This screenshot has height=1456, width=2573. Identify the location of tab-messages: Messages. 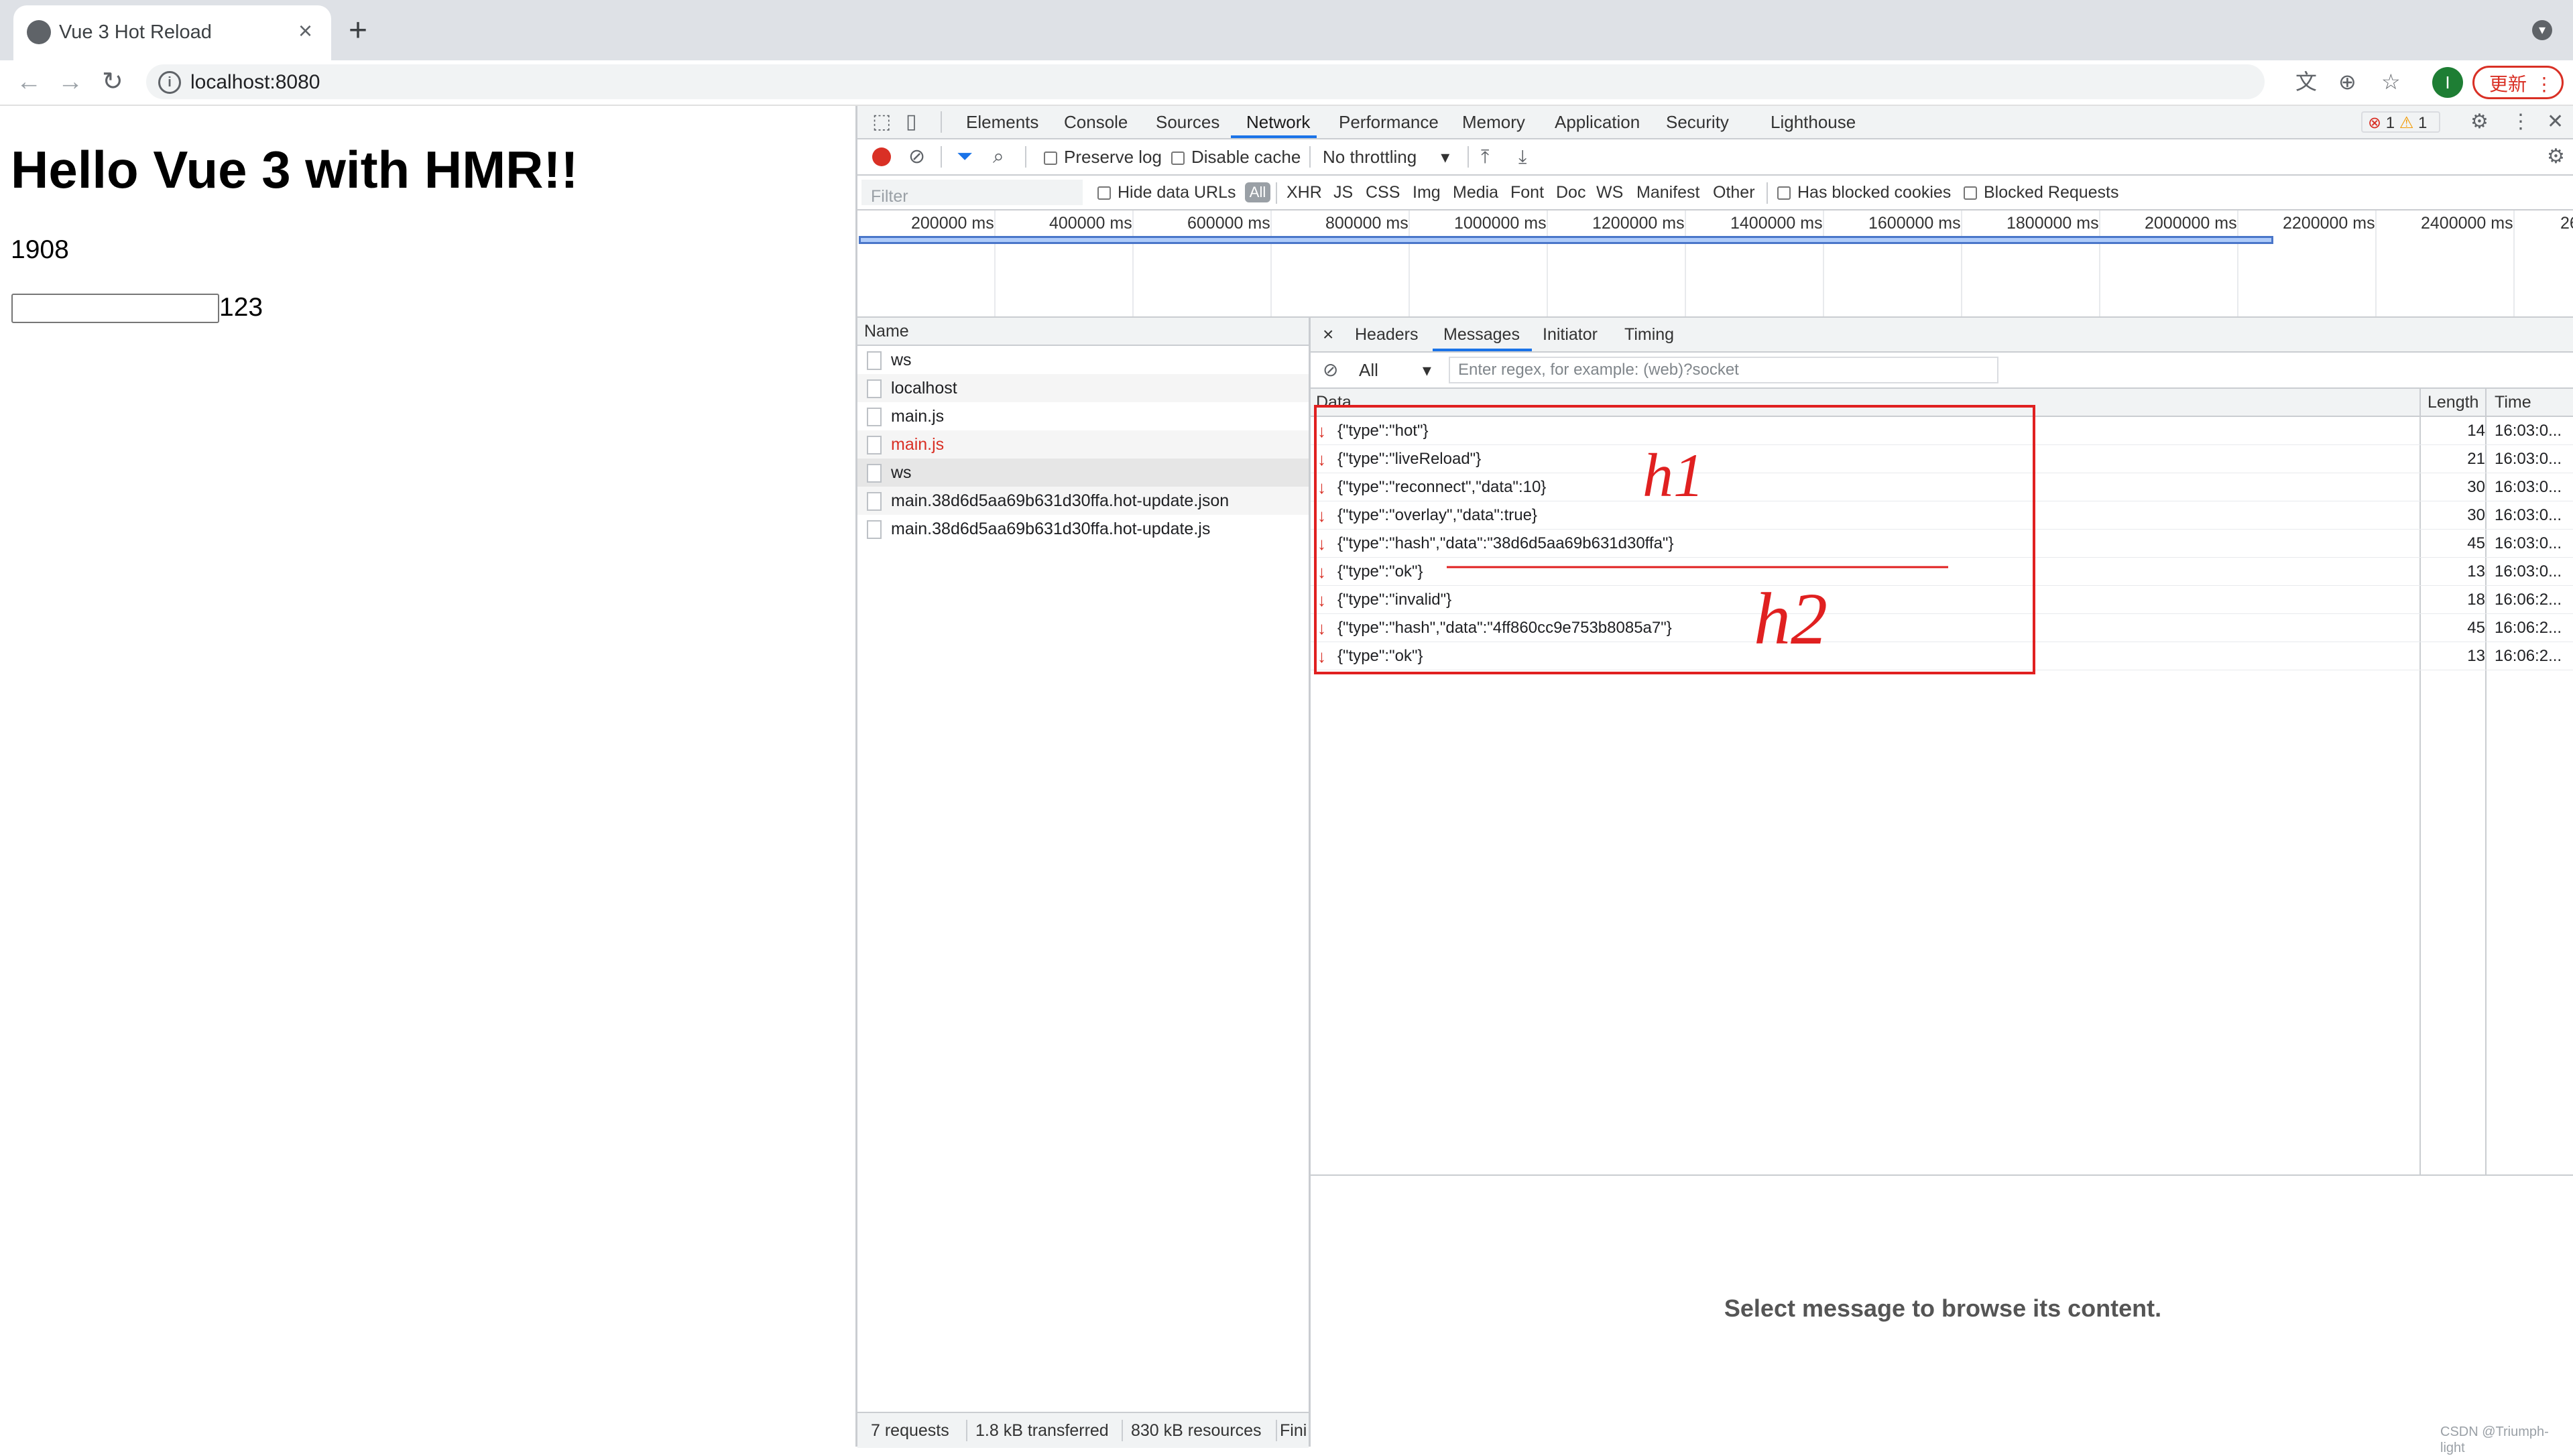
(1481, 334).